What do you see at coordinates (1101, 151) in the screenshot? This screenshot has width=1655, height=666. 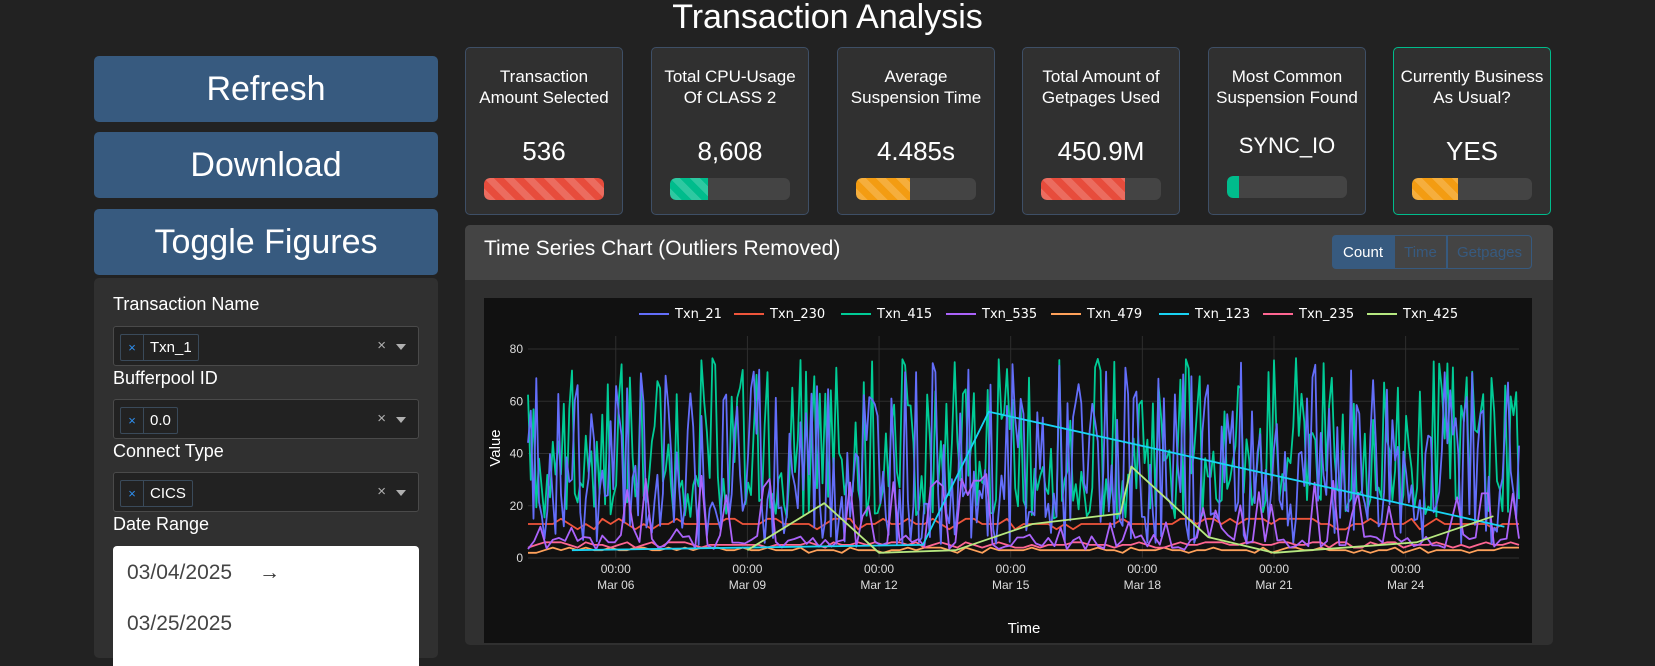 I see `kpi-value: 450.9M` at bounding box center [1101, 151].